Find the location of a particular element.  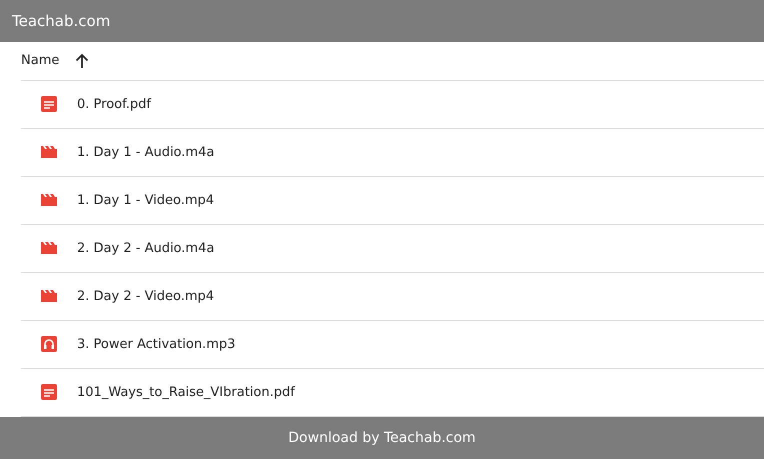

headphones-icon is located at coordinates (49, 344).